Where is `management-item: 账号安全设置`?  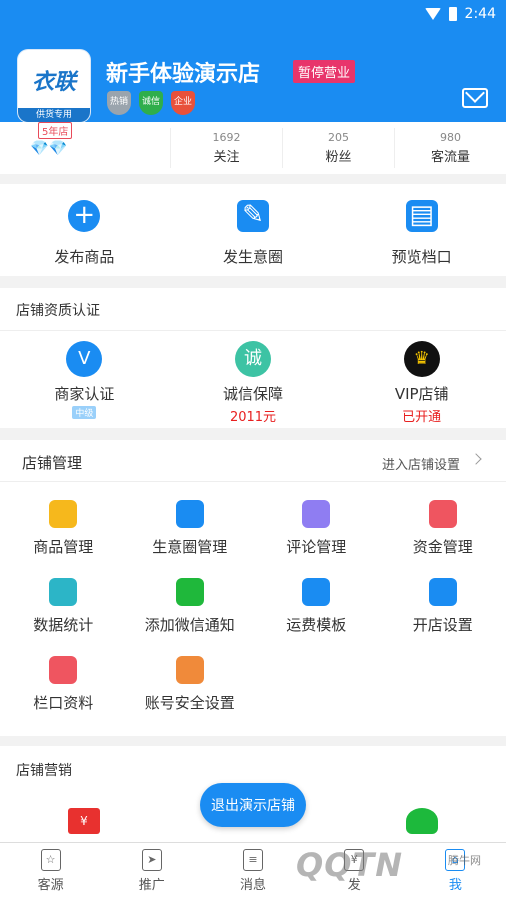 management-item: 账号安全设置 is located at coordinates (190, 695).